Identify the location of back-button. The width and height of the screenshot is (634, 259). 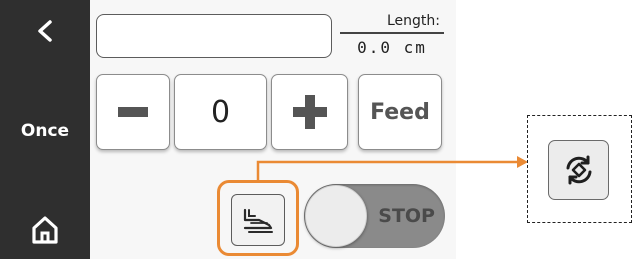
(45, 31).